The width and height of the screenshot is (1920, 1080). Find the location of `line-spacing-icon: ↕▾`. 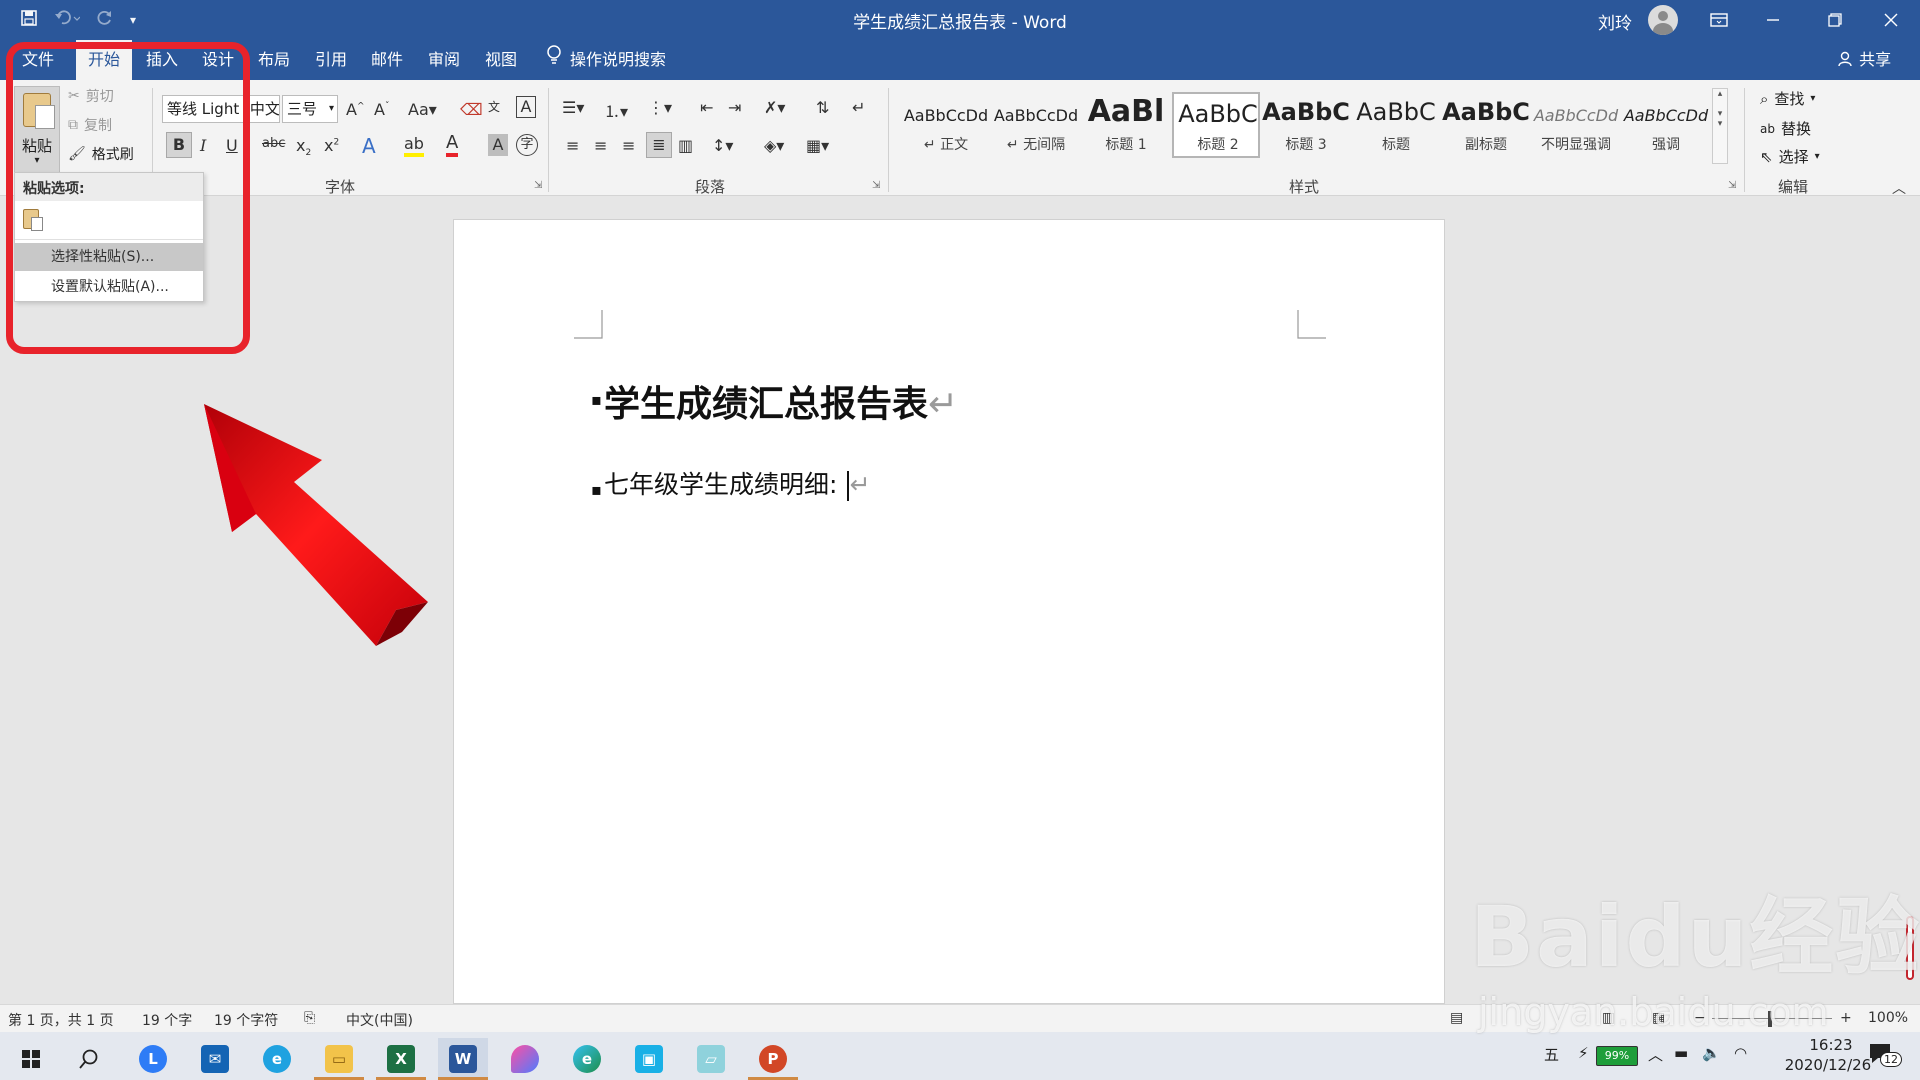

line-spacing-icon: ↕▾ is located at coordinates (722, 145).